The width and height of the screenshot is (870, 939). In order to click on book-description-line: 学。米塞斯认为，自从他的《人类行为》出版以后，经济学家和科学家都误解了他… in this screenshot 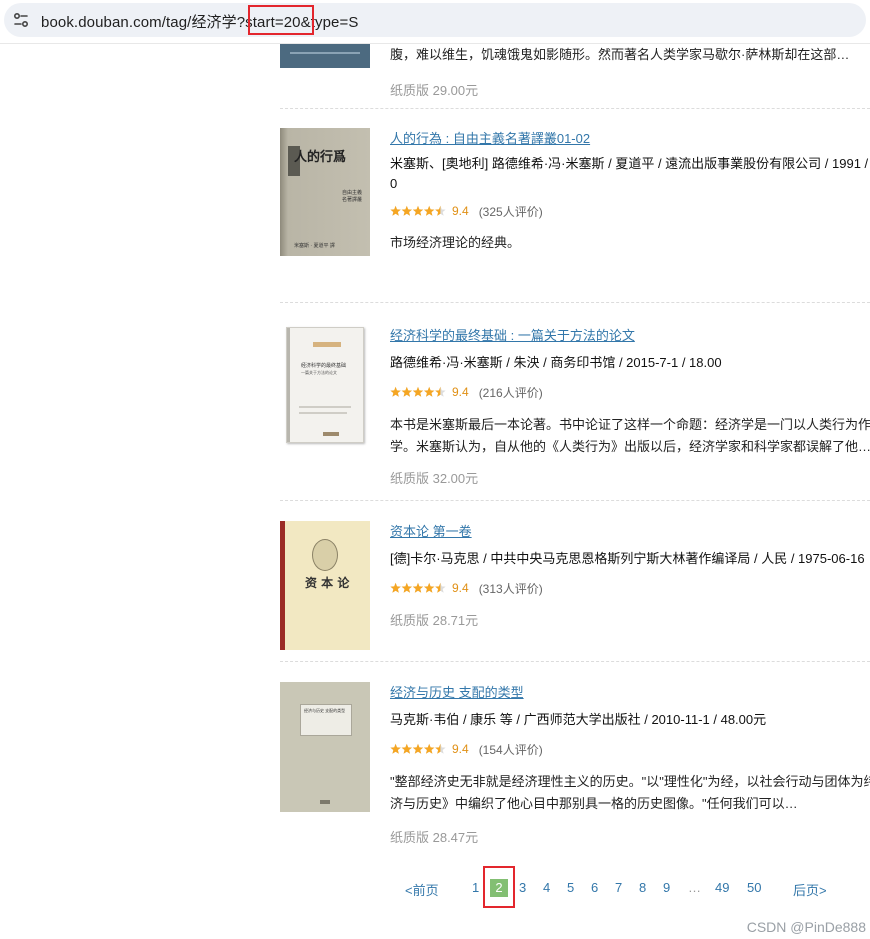, I will do `click(630, 446)`.